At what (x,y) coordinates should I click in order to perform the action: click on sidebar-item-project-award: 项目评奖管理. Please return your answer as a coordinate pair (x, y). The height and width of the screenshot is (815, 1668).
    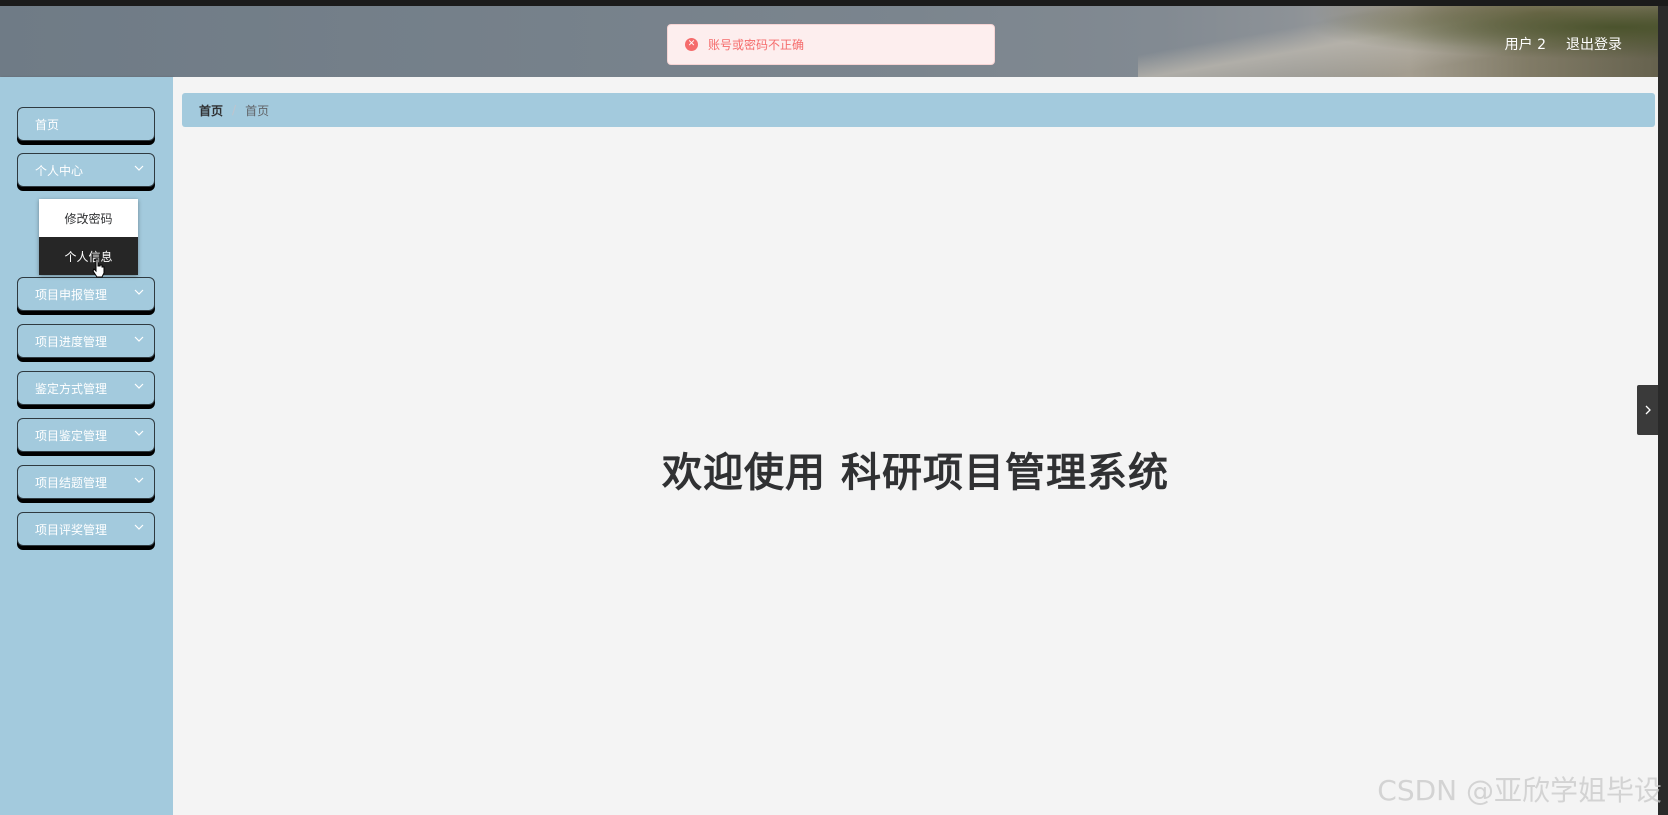
    Looking at the image, I should click on (86, 529).